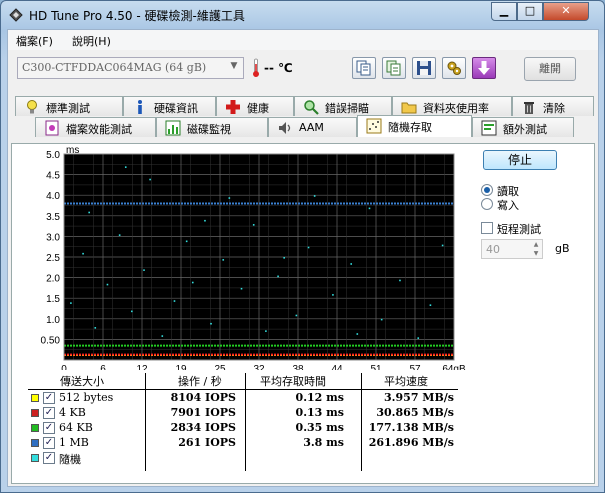 The image size is (605, 493). Describe the element at coordinates (99, 129) in the screenshot. I see `tab-label: 檔案效能測試` at that location.